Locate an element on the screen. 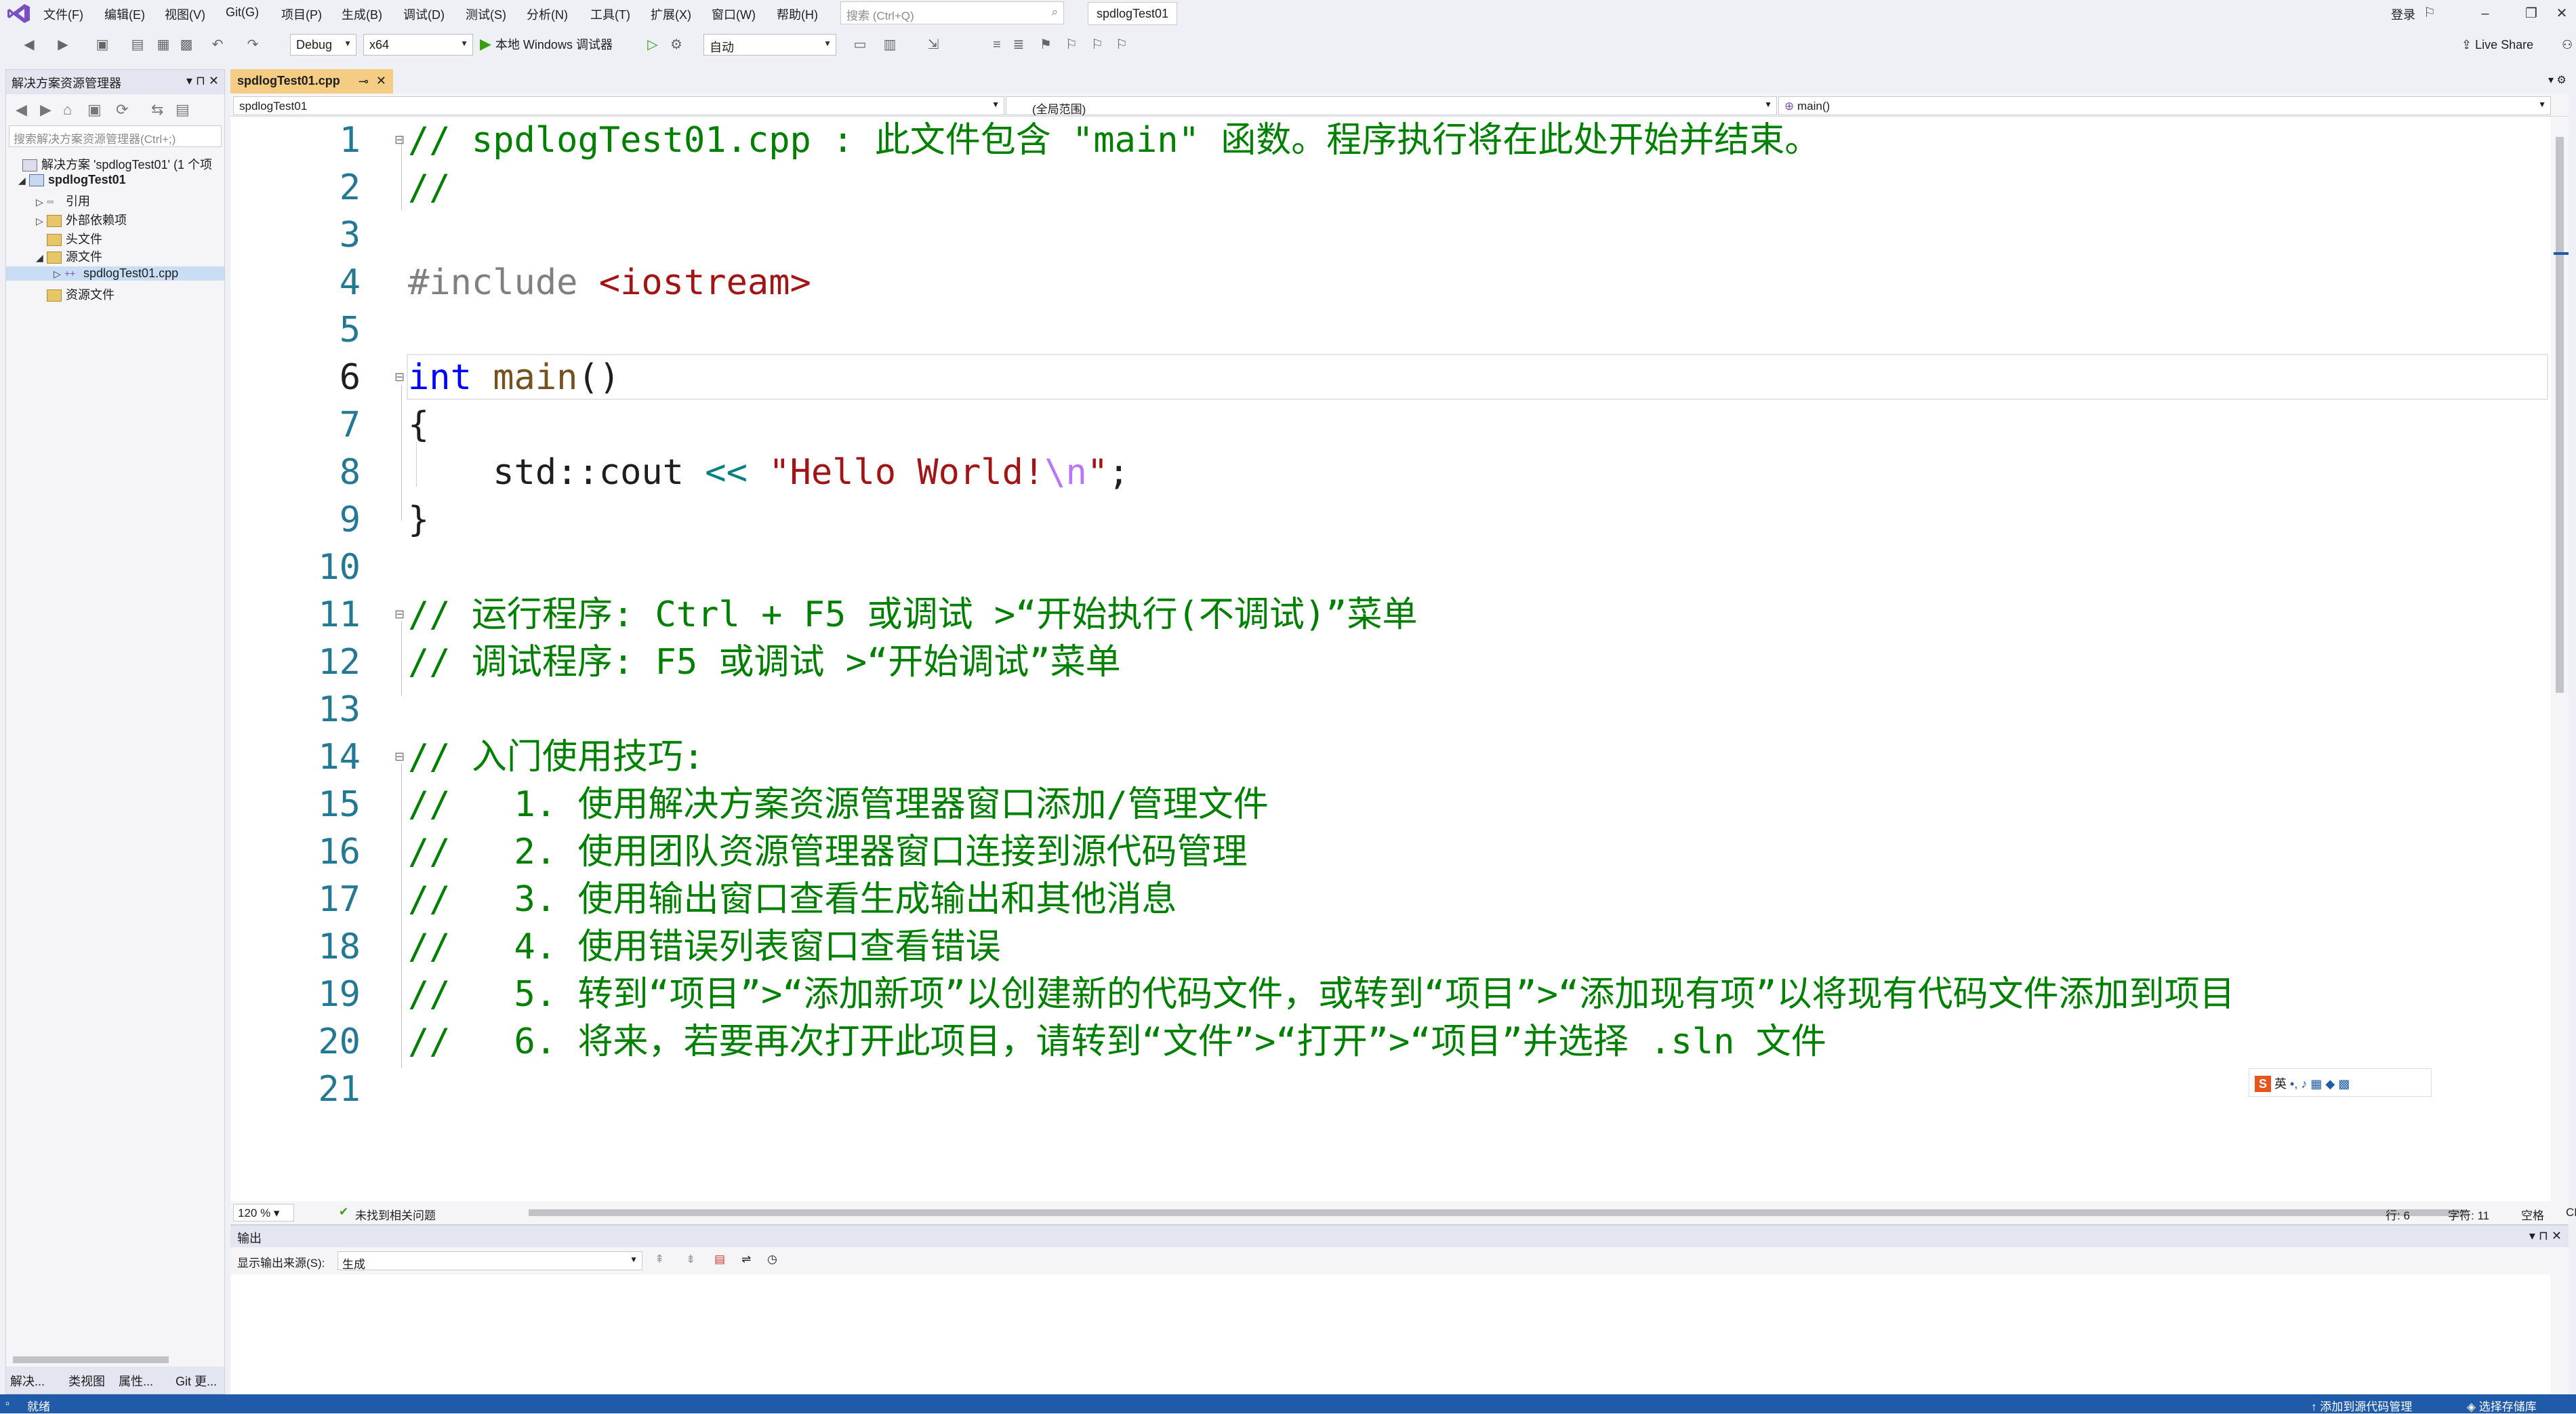  bookmark-clear-icon: ⚐ is located at coordinates (1121, 45).